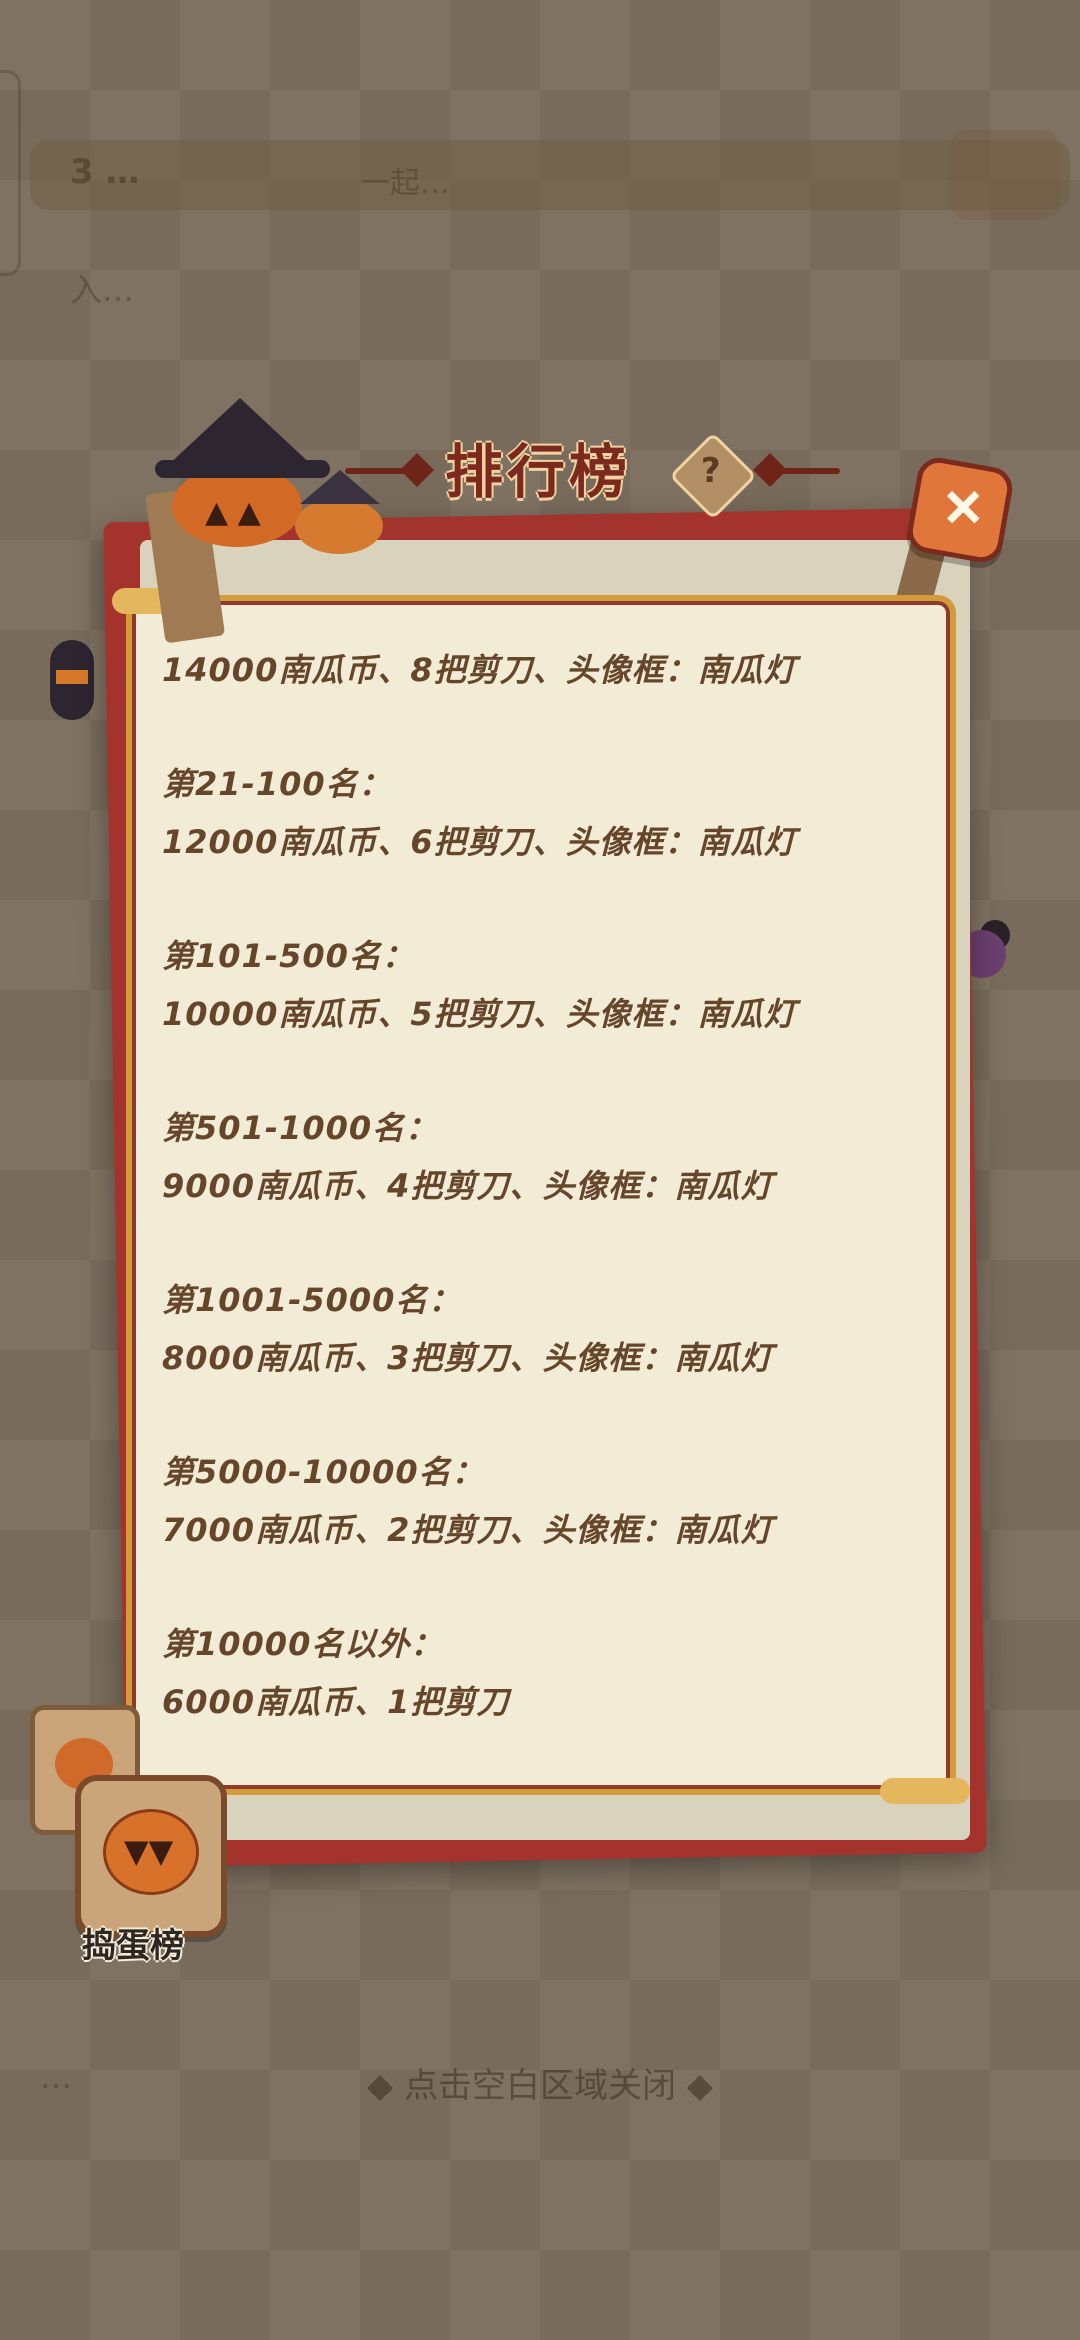  What do you see at coordinates (546, 1157) in the screenshot?
I see `reward-entry: 第501-1000名： 9000南瓜币、4把剪刀、头像框：南瓜灯` at bounding box center [546, 1157].